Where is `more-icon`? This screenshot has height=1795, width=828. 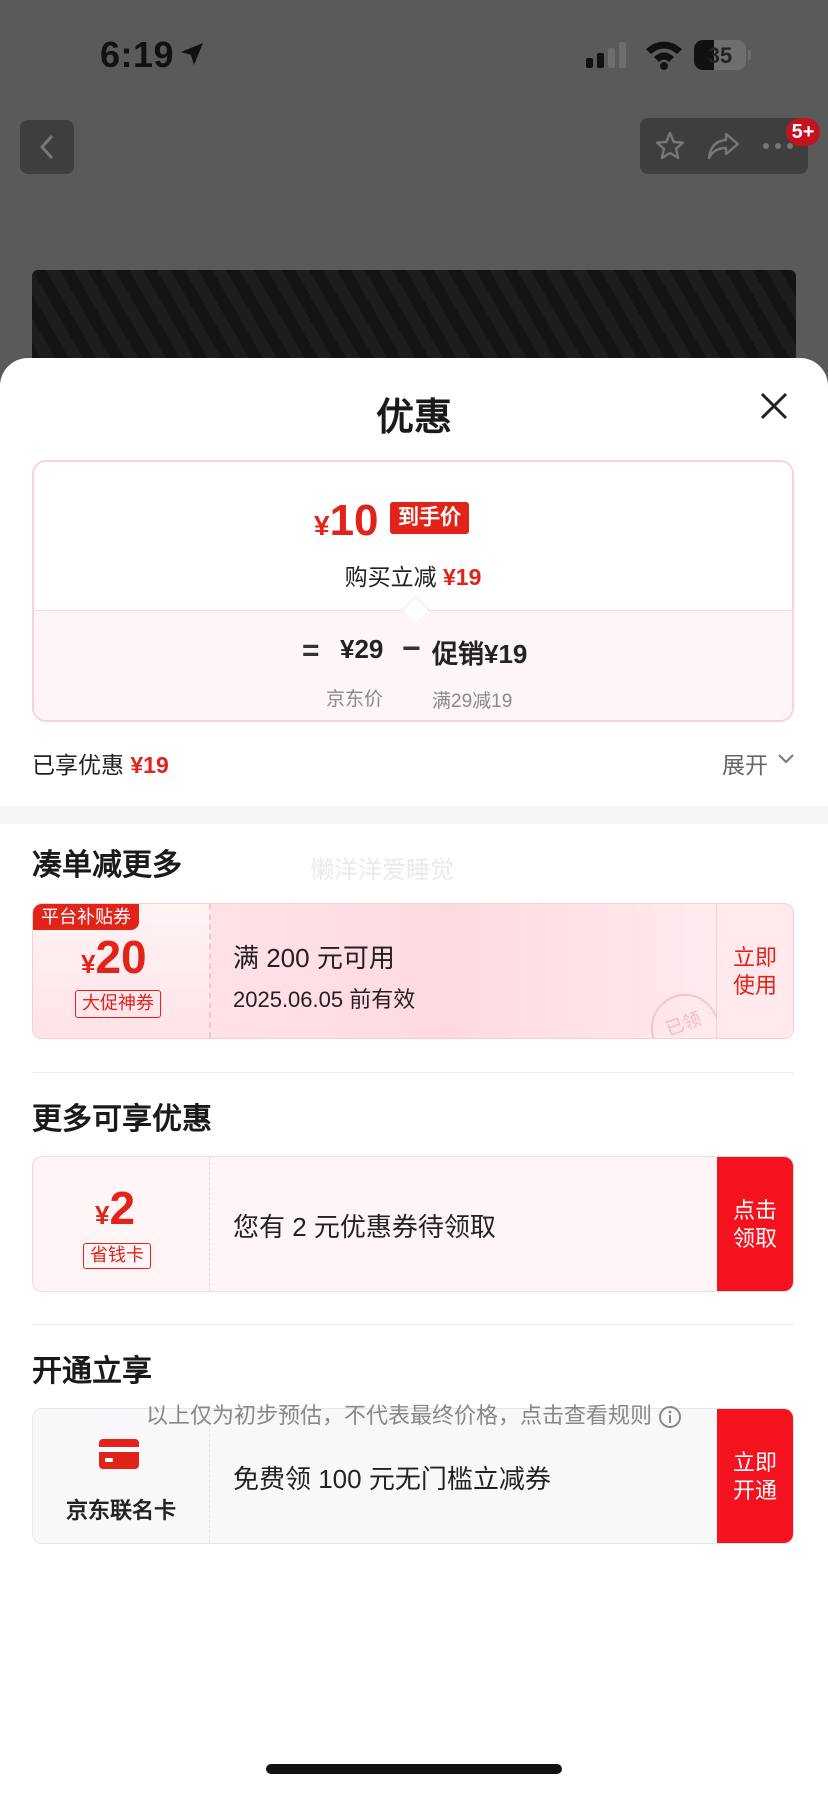
more-icon is located at coordinates (778, 146).